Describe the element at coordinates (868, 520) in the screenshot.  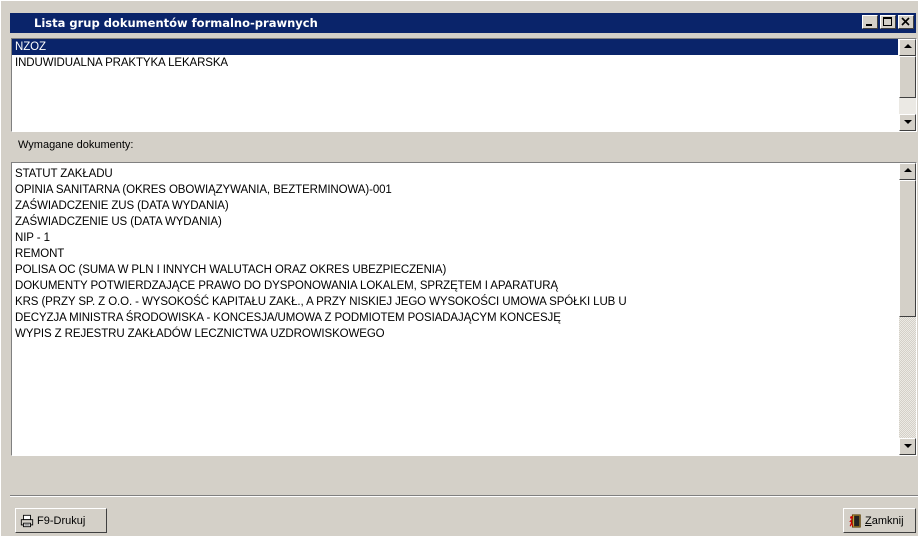
I see `close-mnemonic: Z` at that location.